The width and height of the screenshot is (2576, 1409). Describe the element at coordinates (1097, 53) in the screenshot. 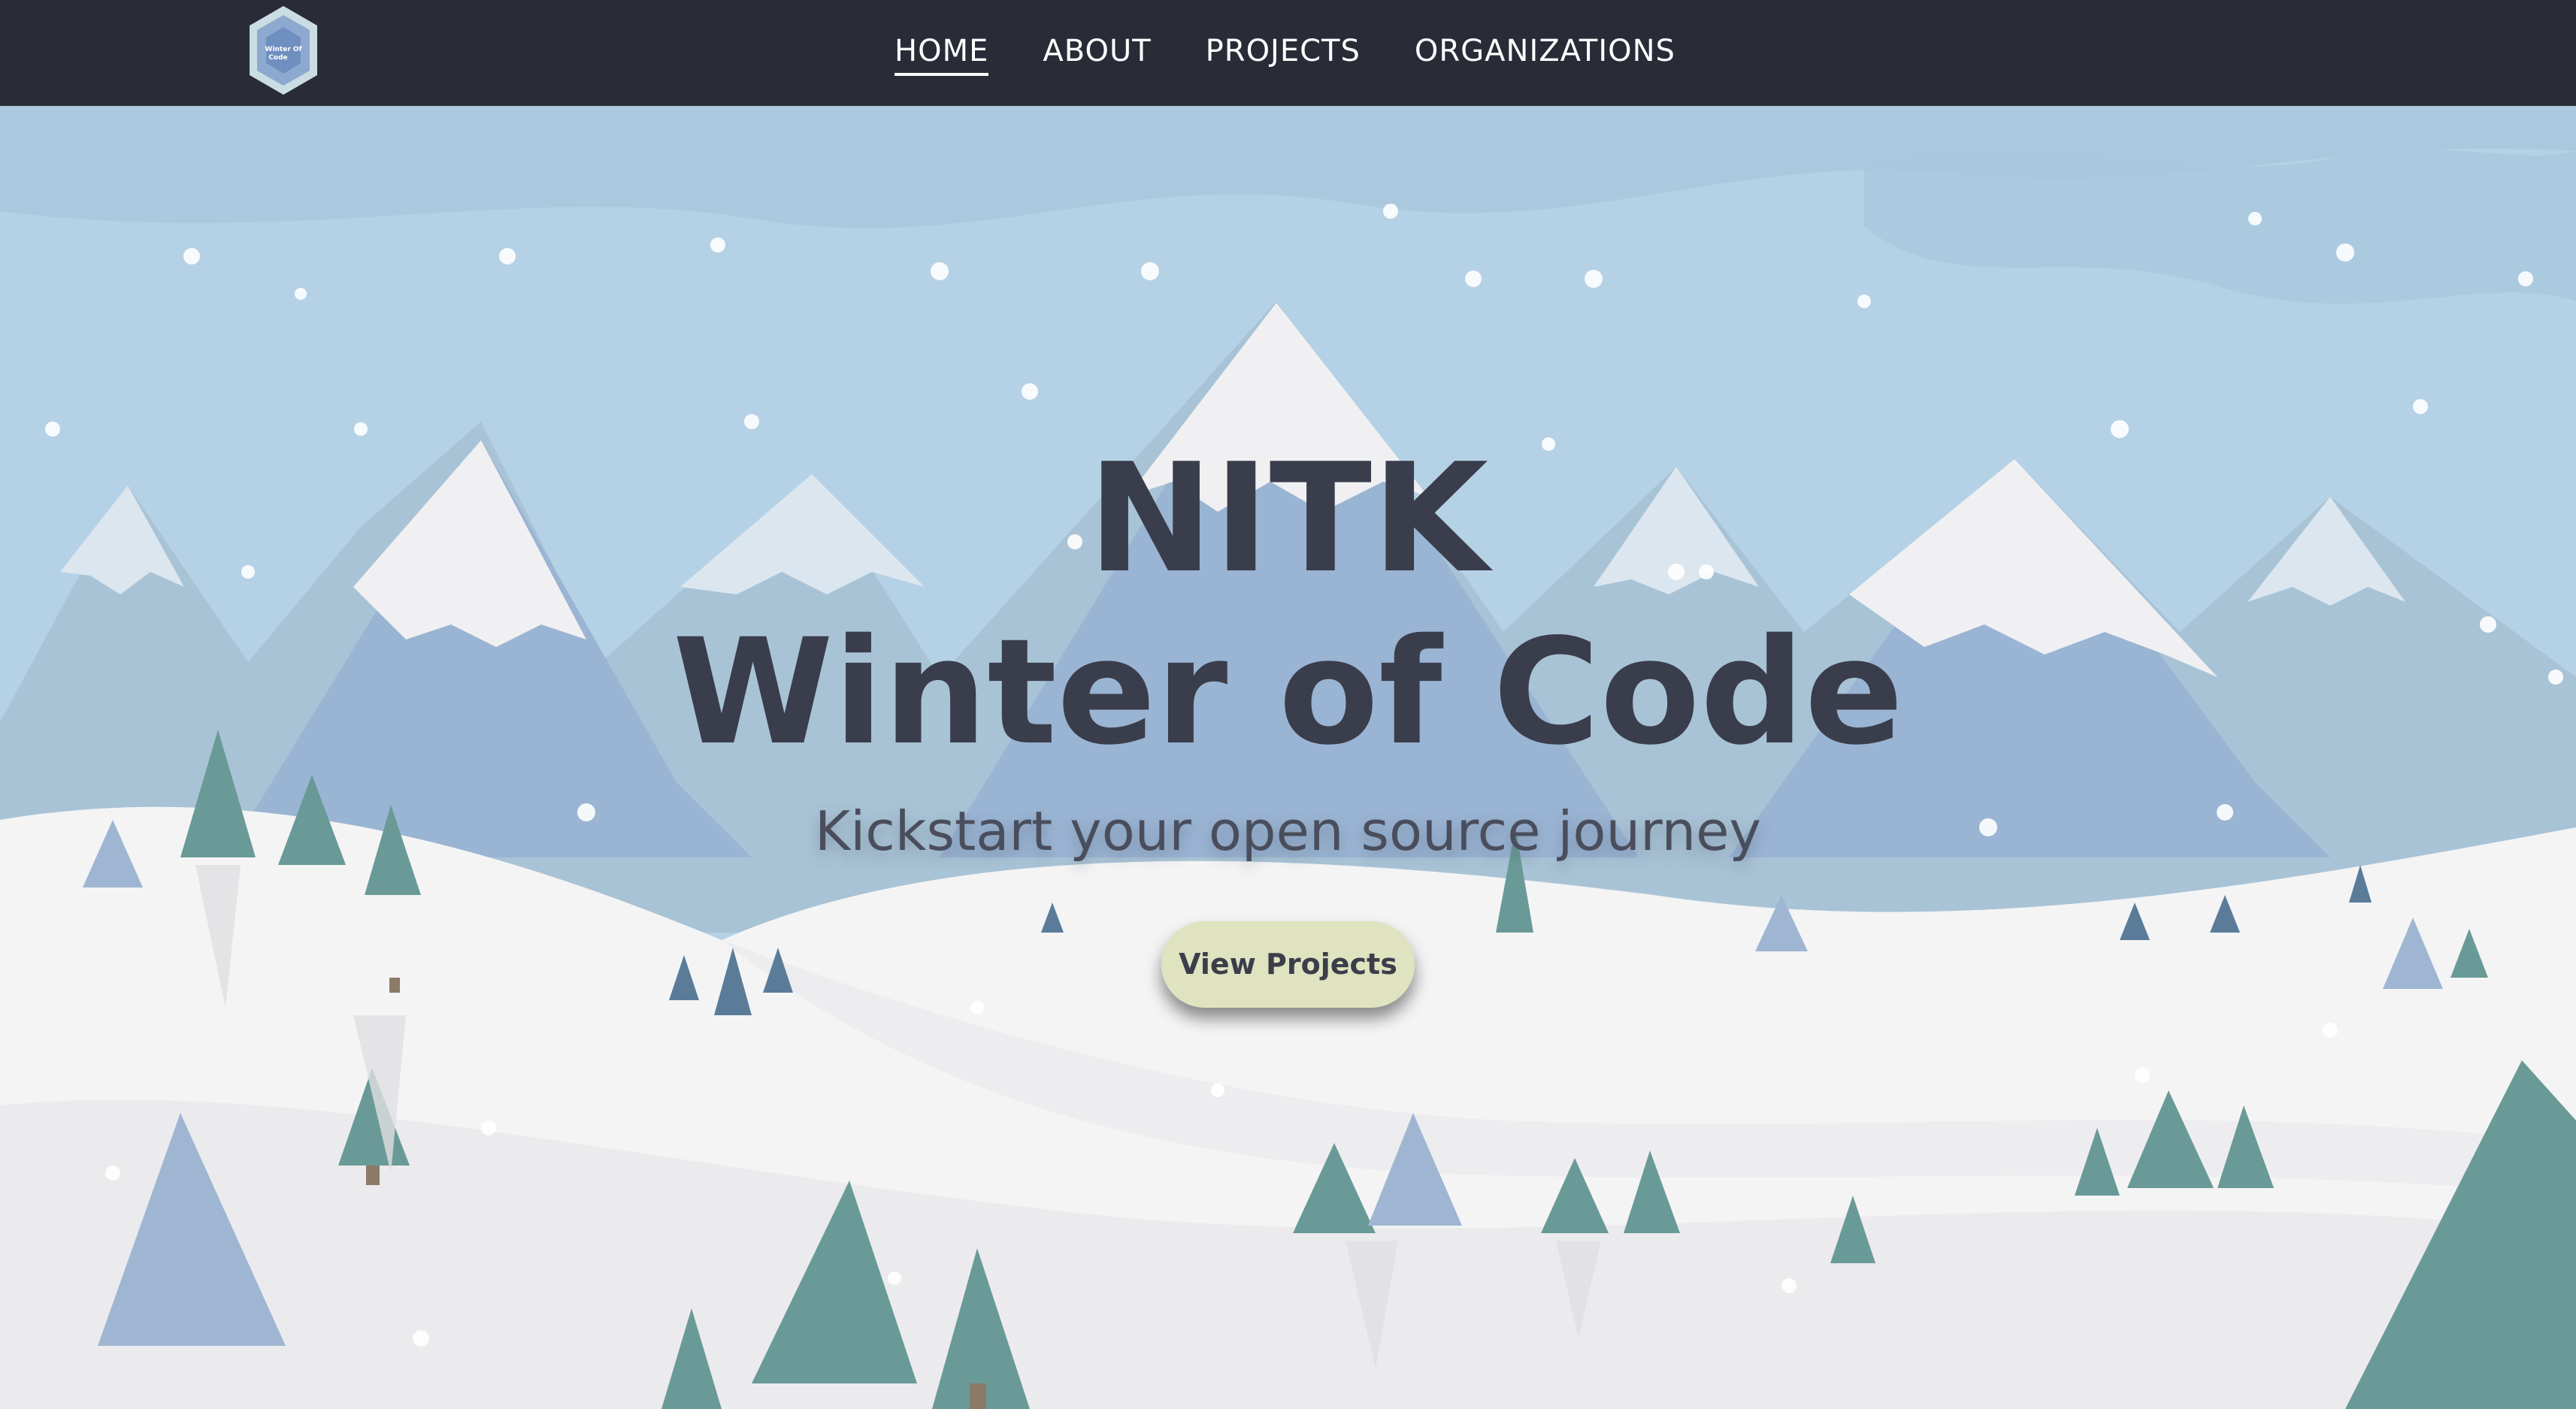

I see `nav-about-link: ABOUT` at that location.